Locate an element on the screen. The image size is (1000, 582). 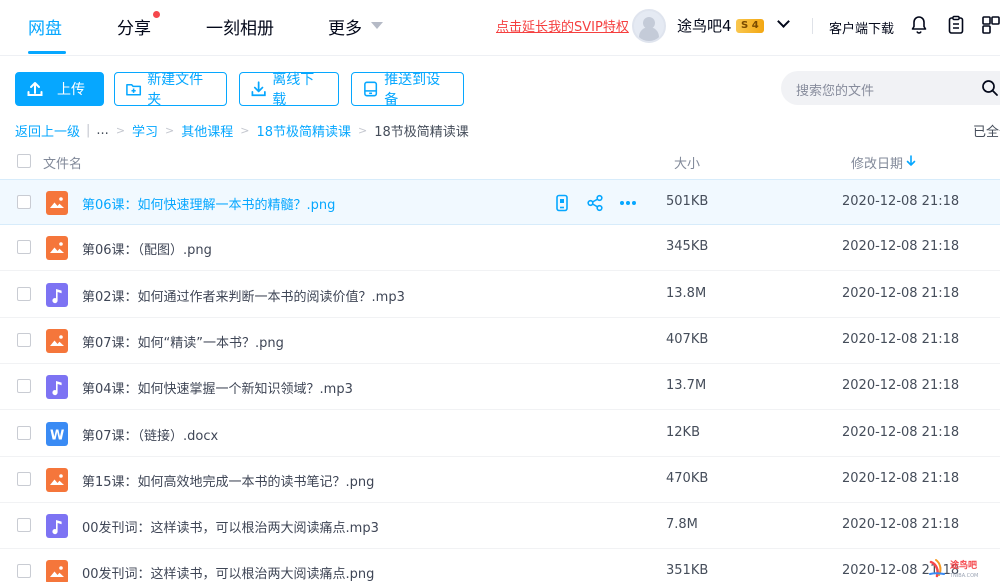
file-name: 第07课：（链接）.docx is located at coordinates (150, 434).